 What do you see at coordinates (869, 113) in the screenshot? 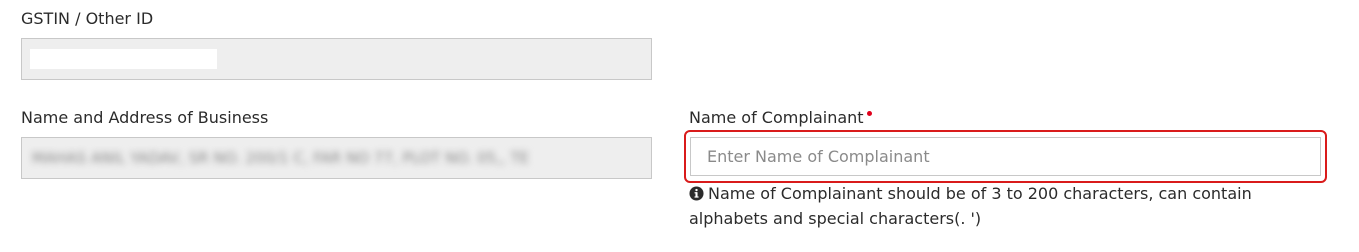
I see `required-marker` at bounding box center [869, 113].